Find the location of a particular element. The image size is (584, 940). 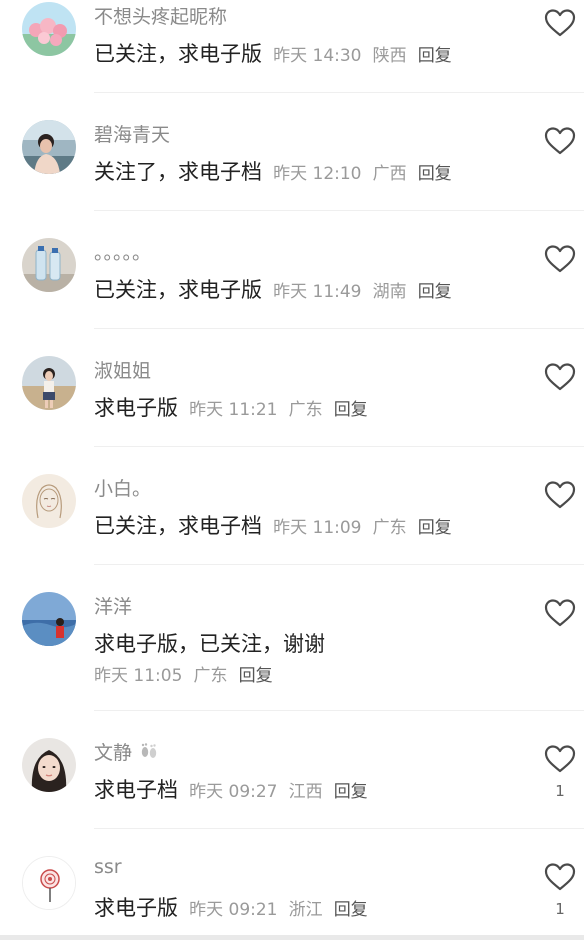

comment-time: 昨天 11:05 is located at coordinates (138, 676).